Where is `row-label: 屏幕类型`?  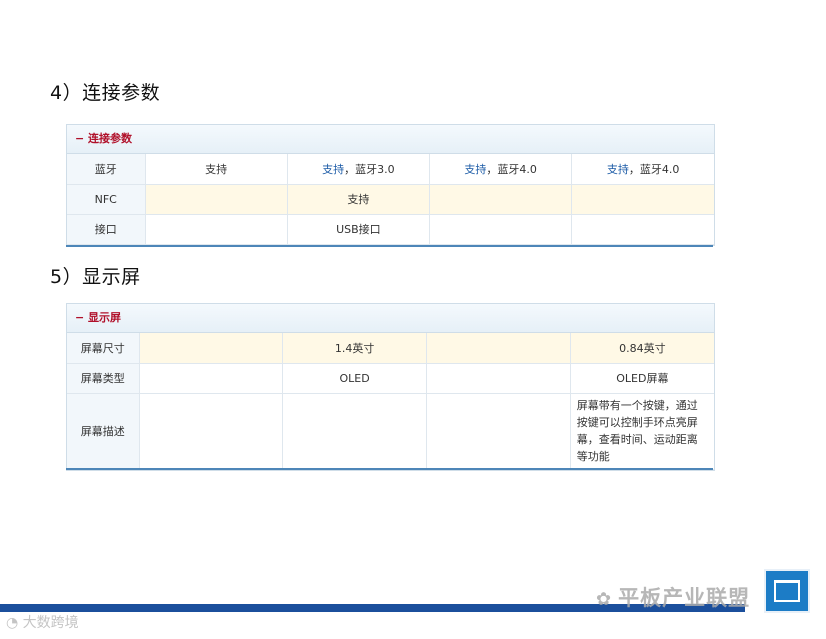
row-label: 屏幕类型 is located at coordinates (103, 378).